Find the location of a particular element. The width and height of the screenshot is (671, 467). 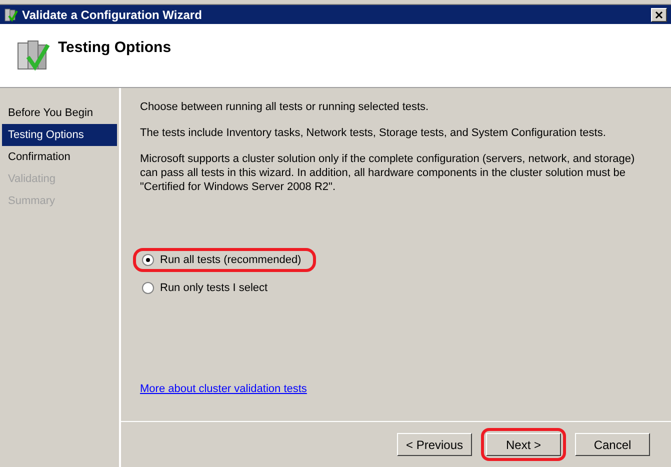

description-text: Choose between running all tests or running selected tests. is located at coordinates (285, 107).